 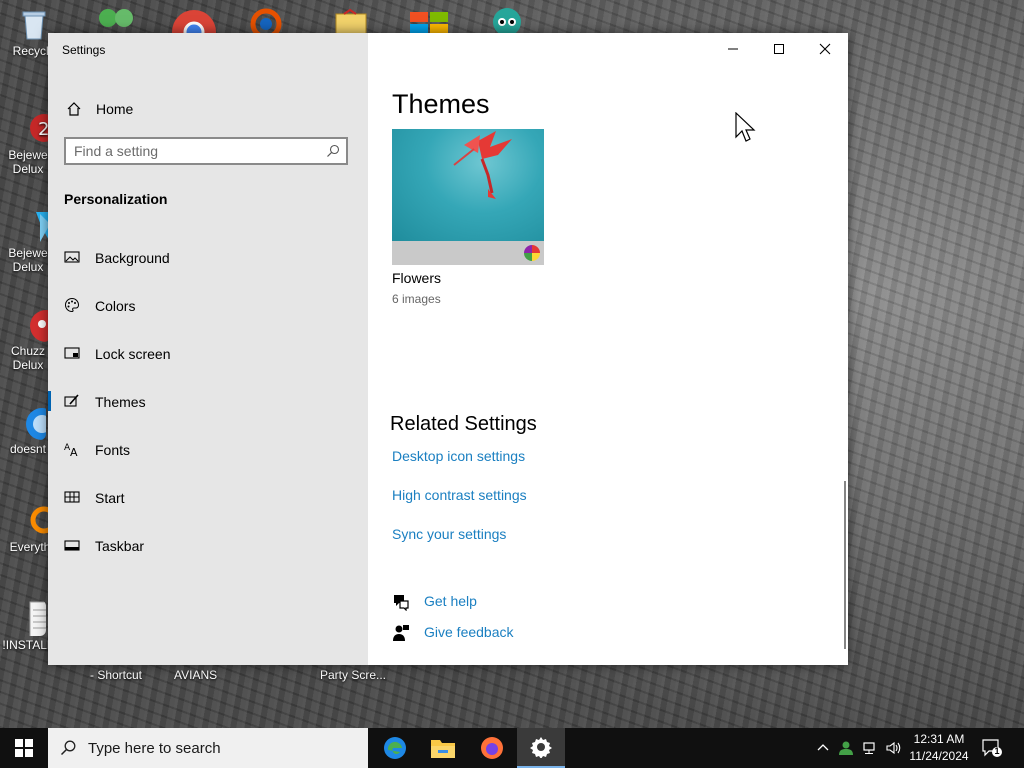 I want to click on theme-color-bar, so click(x=468, y=253).